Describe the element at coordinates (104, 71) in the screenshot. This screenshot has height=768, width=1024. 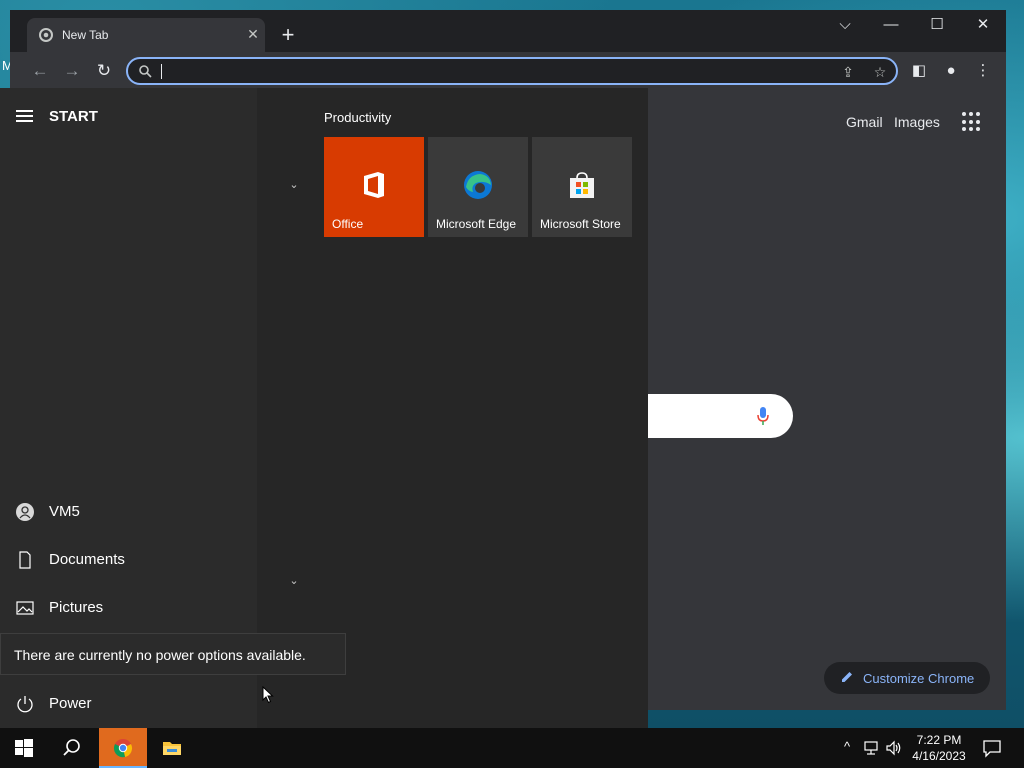
I see `reload-button: ↻` at that location.